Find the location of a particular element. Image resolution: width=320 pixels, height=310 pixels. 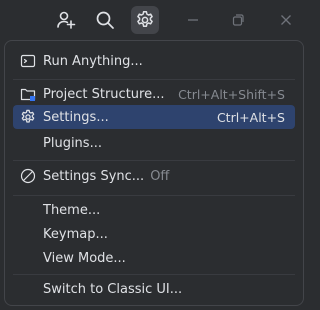

settings-gear-button is located at coordinates (145, 20).